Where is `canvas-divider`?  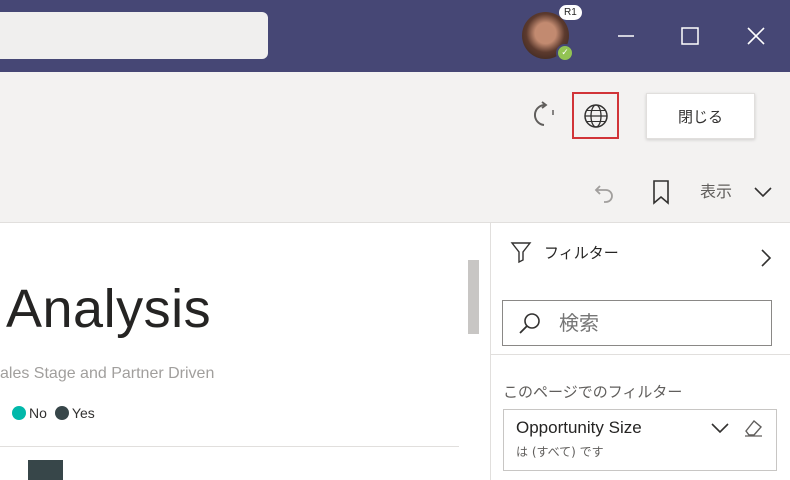 canvas-divider is located at coordinates (229, 446).